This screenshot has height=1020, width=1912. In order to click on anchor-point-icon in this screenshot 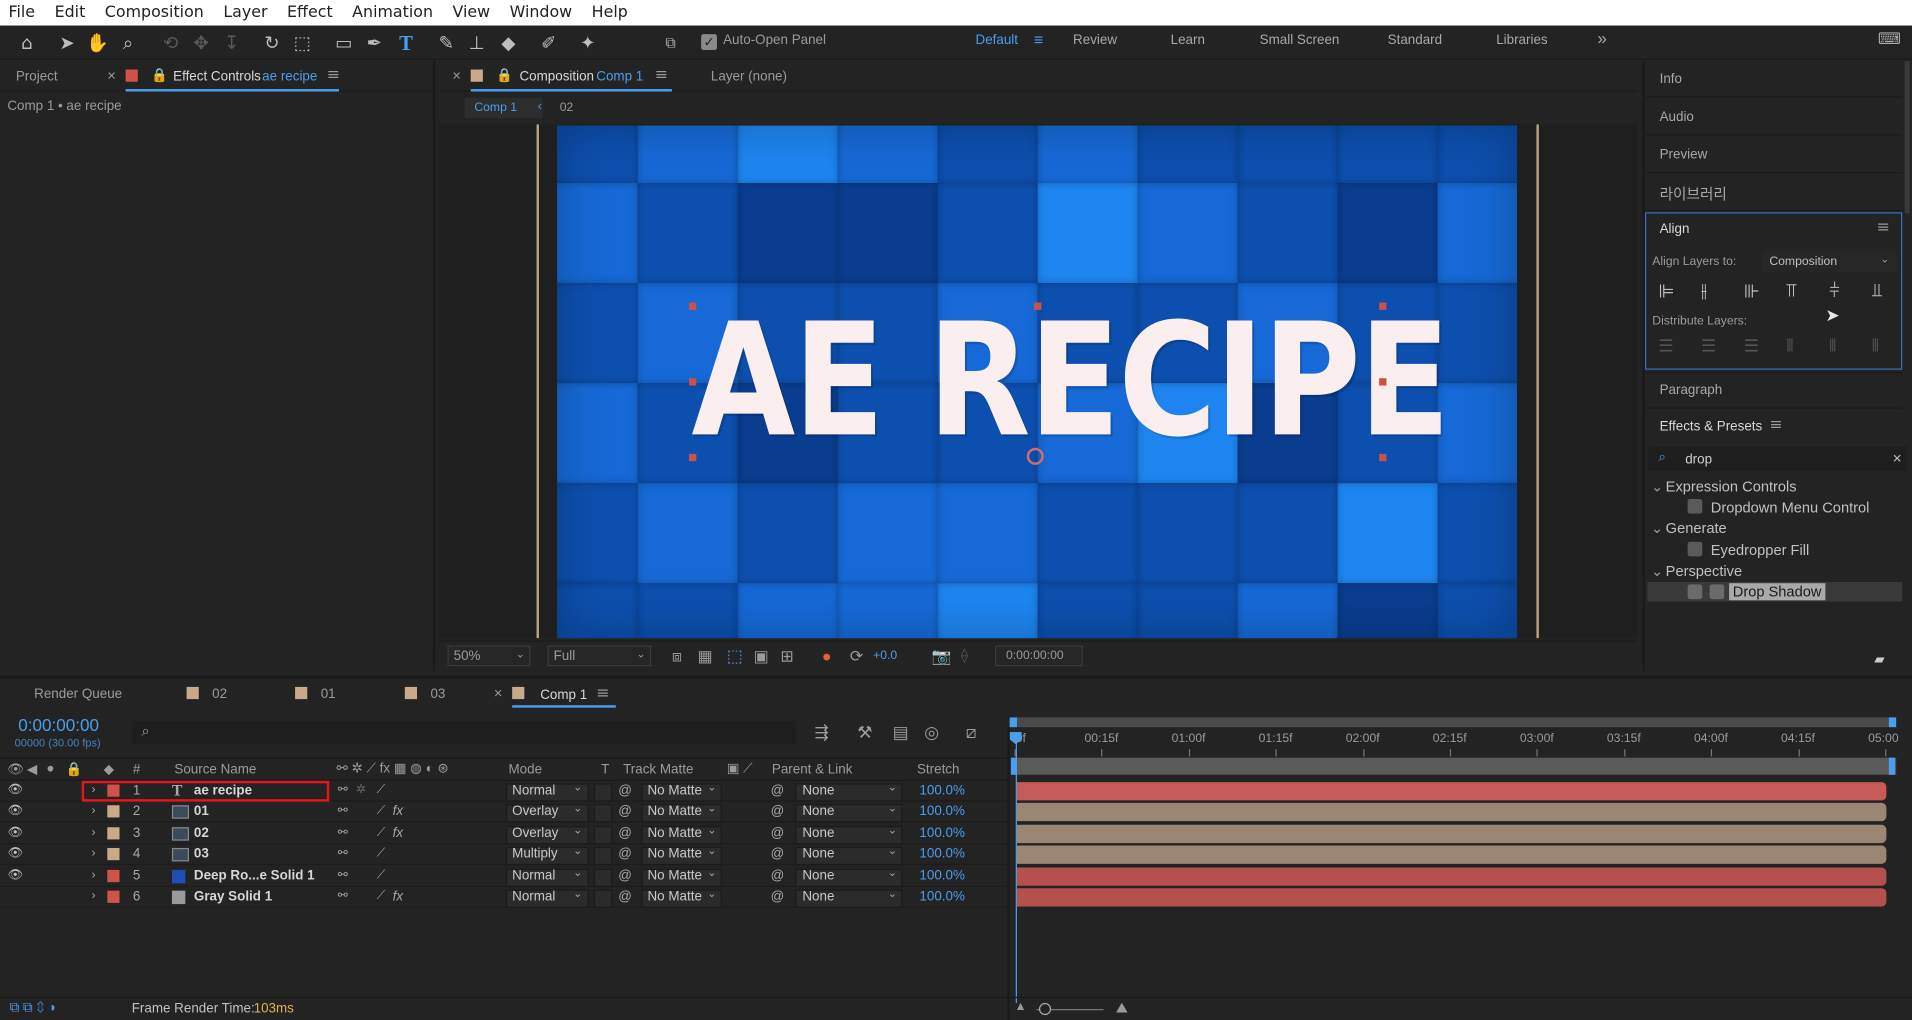, I will do `click(1035, 456)`.